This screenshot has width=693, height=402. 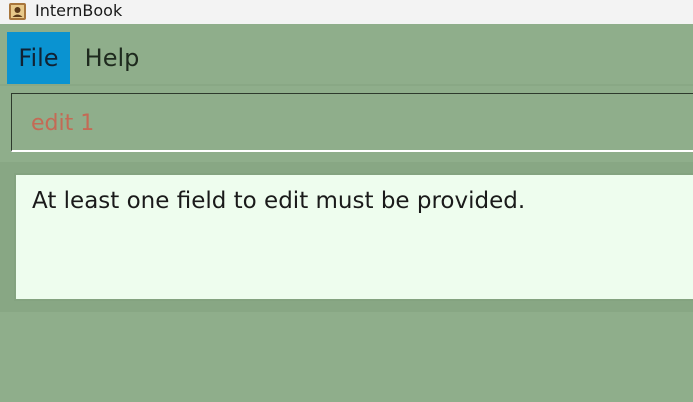 What do you see at coordinates (346, 58) in the screenshot?
I see `menu-bar: File Help` at bounding box center [346, 58].